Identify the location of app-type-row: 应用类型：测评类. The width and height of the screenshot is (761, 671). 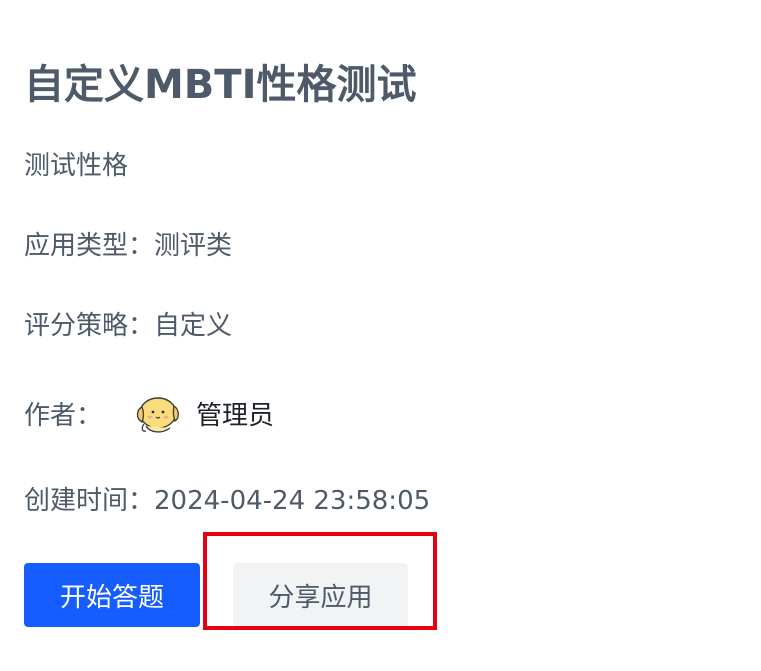
(128, 243).